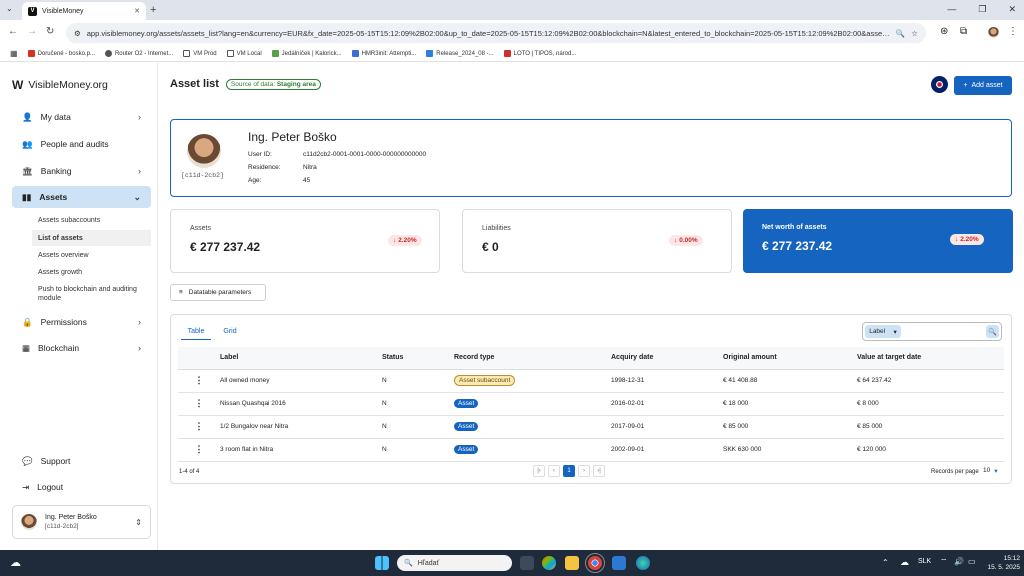  What do you see at coordinates (924, 561) in the screenshot?
I see `language-indicator: SLK` at bounding box center [924, 561].